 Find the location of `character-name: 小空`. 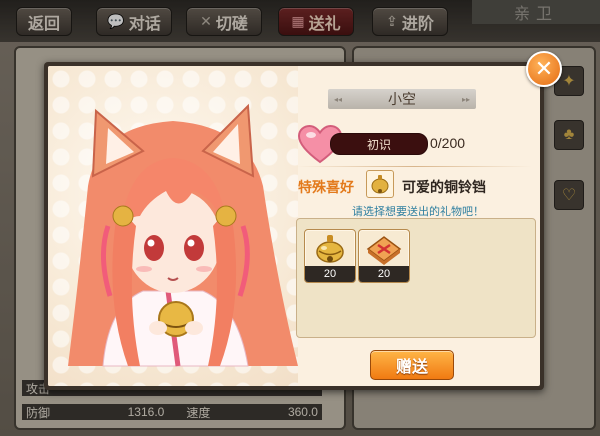

character-name: 小空 is located at coordinates (402, 99).